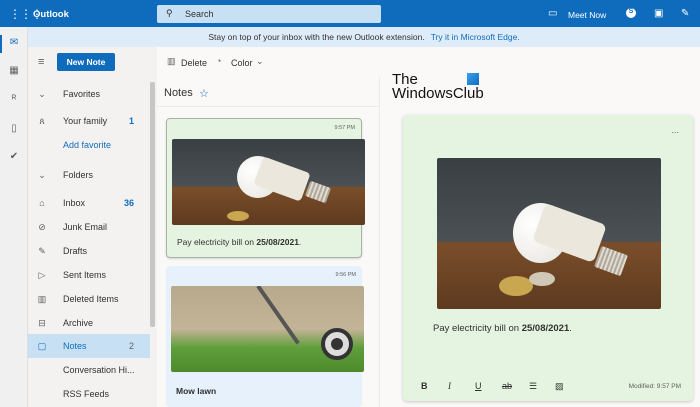 The height and width of the screenshot is (407, 700). What do you see at coordinates (559, 386) in the screenshot?
I see `image-icon: ▨` at bounding box center [559, 386].